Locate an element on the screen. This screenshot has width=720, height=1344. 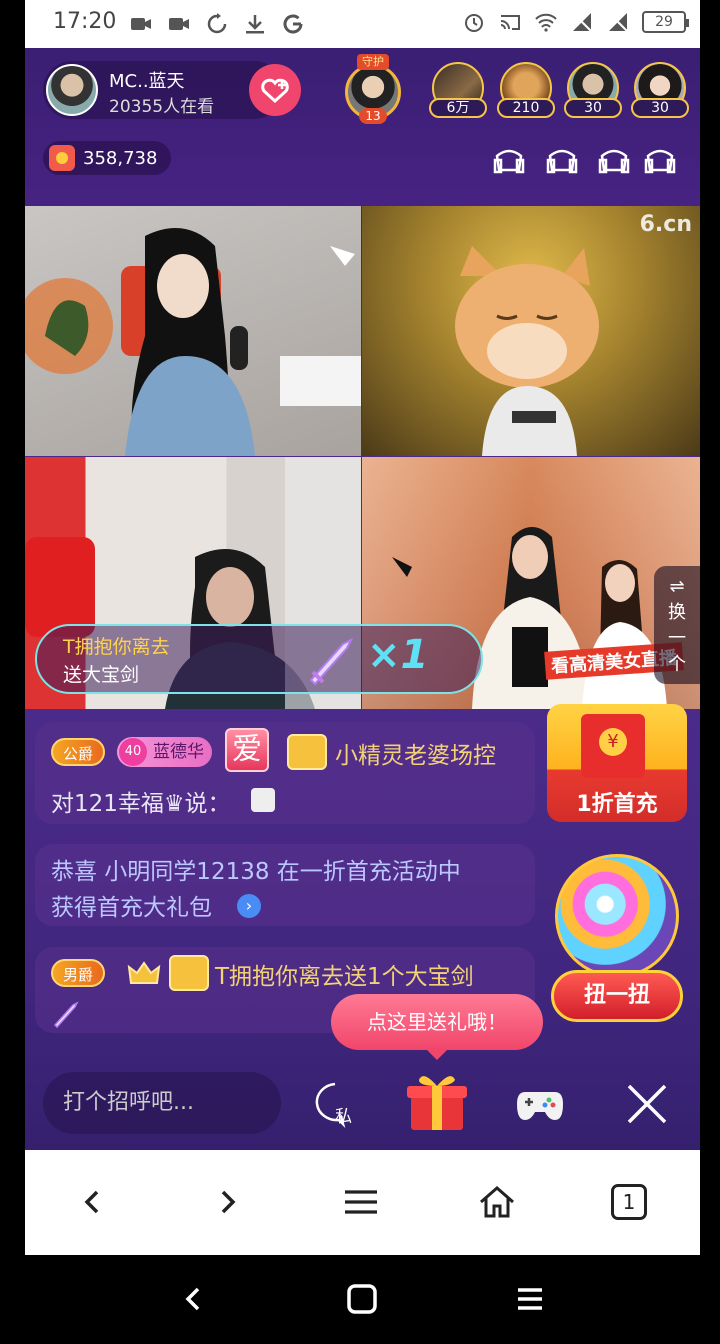
back-icon is located at coordinates (93, 1202).